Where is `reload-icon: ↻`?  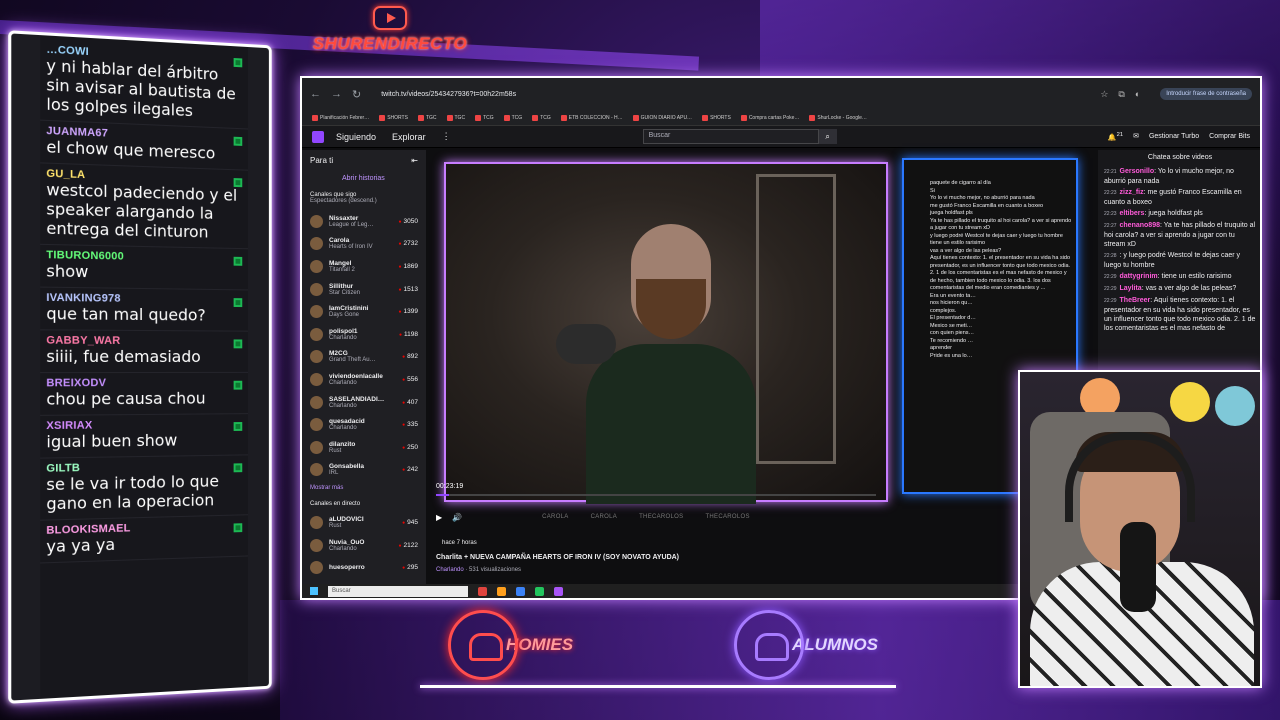
reload-icon: ↻ is located at coordinates (356, 94).